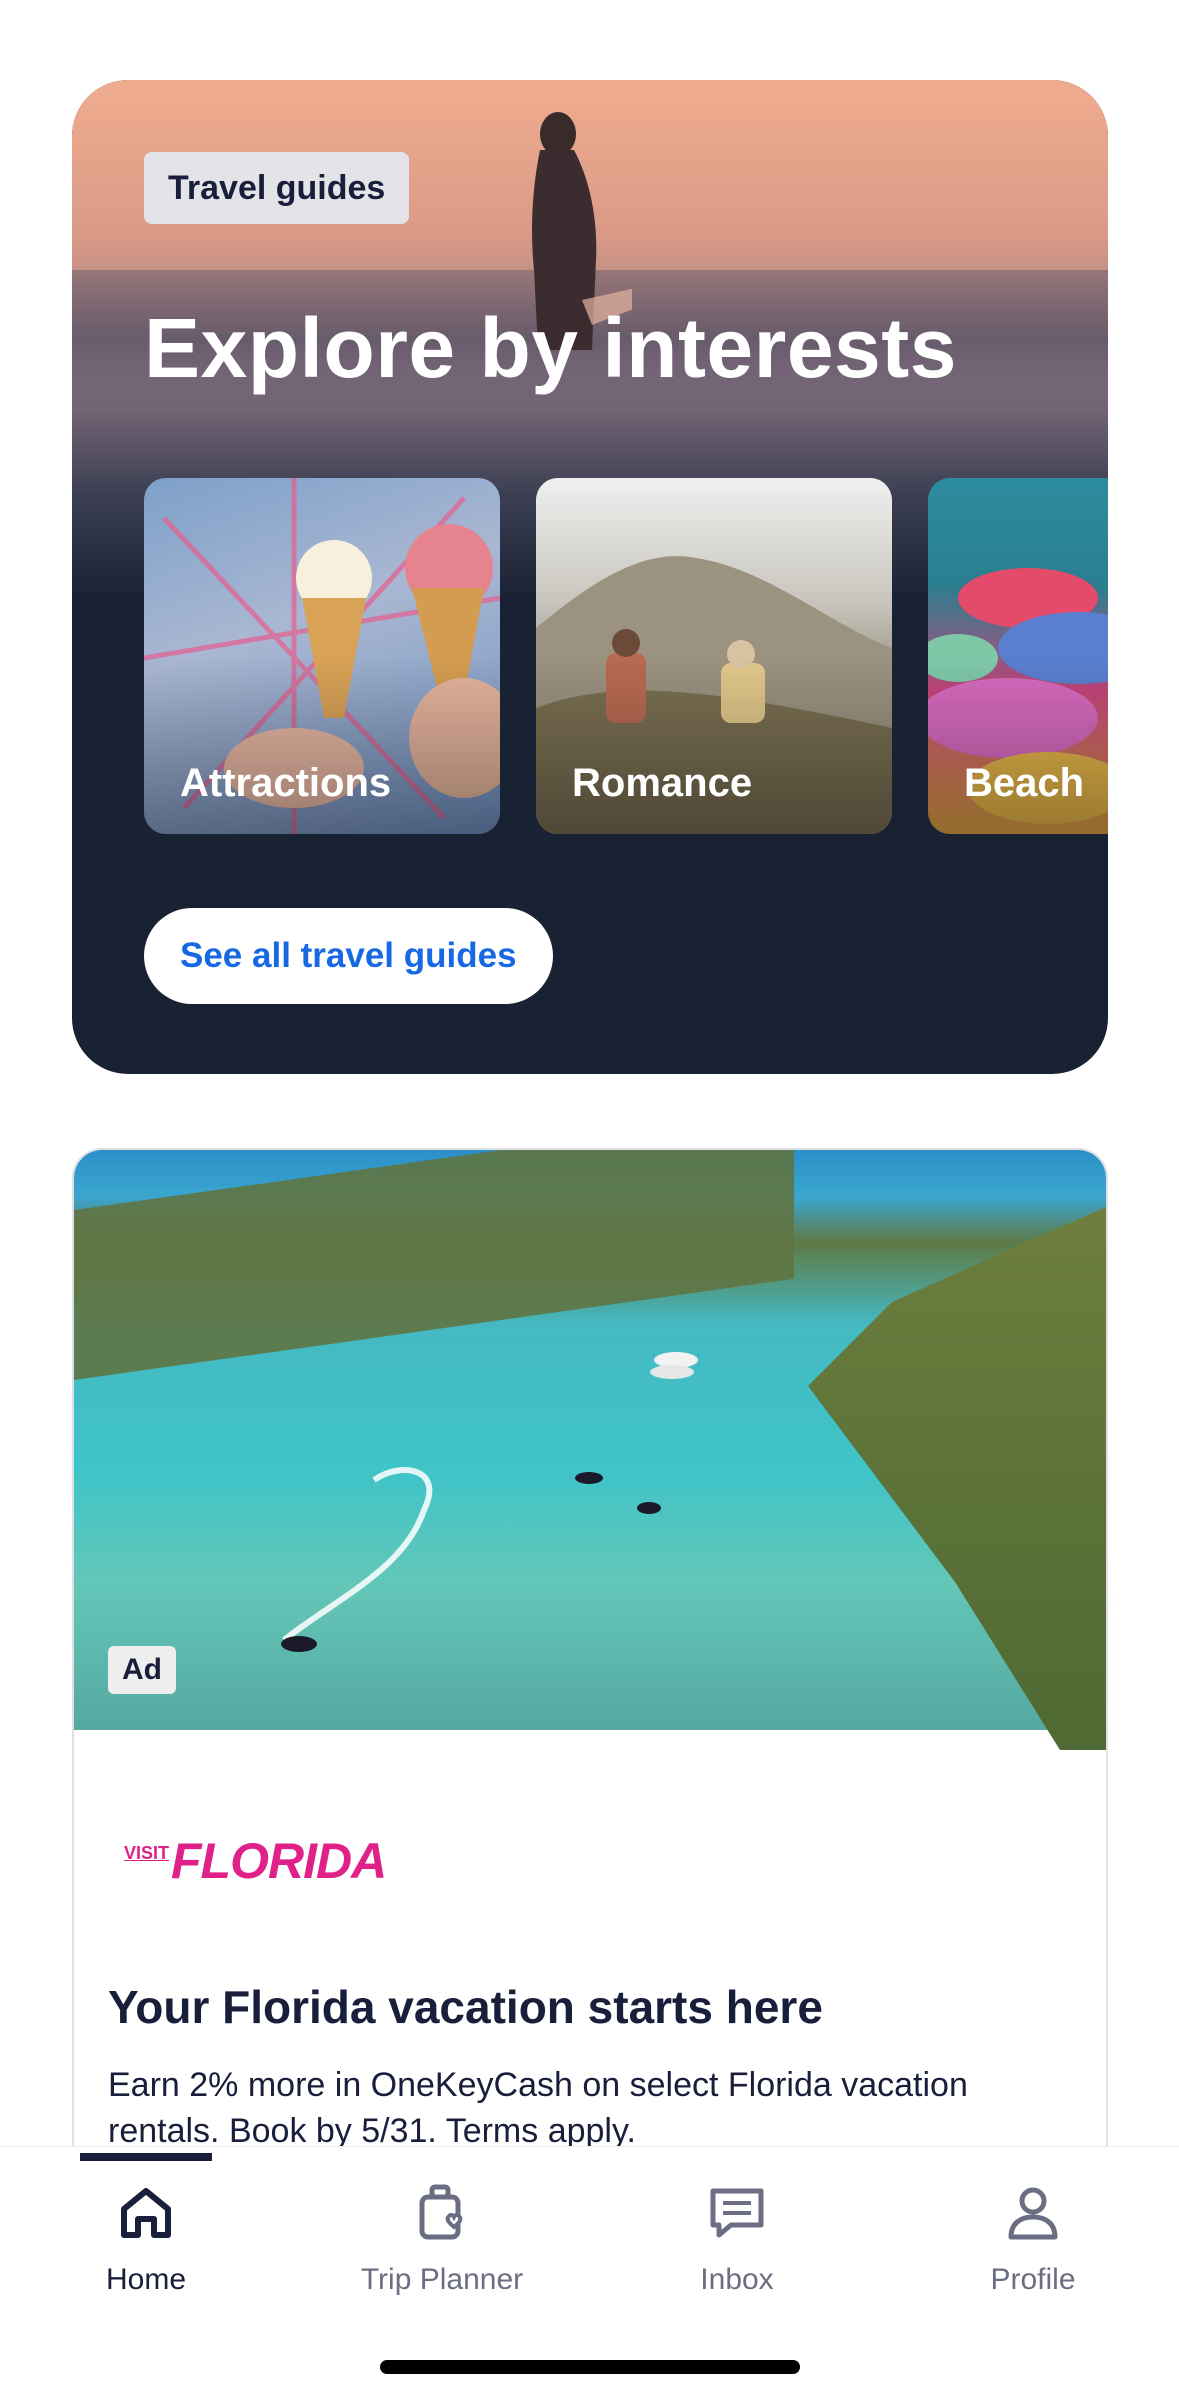 This screenshot has height=2396, width=1179. Describe the element at coordinates (286, 783) in the screenshot. I see `tile-label: Attractions` at that location.